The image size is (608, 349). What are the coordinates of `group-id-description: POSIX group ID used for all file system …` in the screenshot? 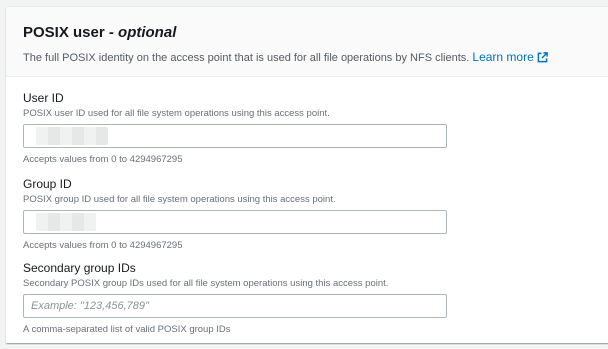 It's located at (179, 199).